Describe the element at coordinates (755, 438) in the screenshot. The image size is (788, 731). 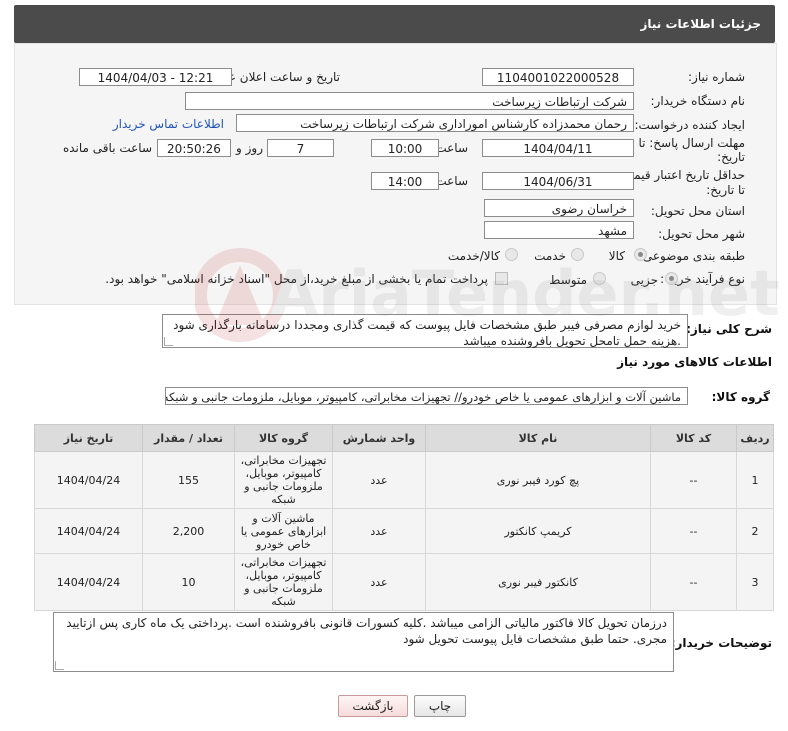
I see `col-row: ردیف` at that location.